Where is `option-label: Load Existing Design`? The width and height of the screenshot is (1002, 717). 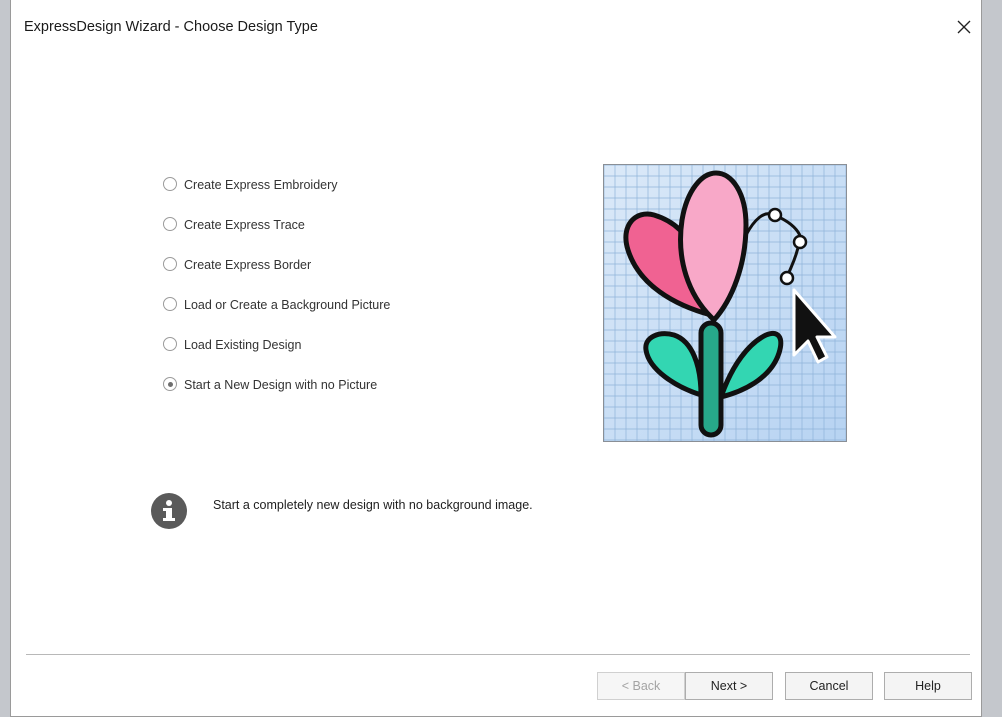 option-label: Load Existing Design is located at coordinates (243, 345).